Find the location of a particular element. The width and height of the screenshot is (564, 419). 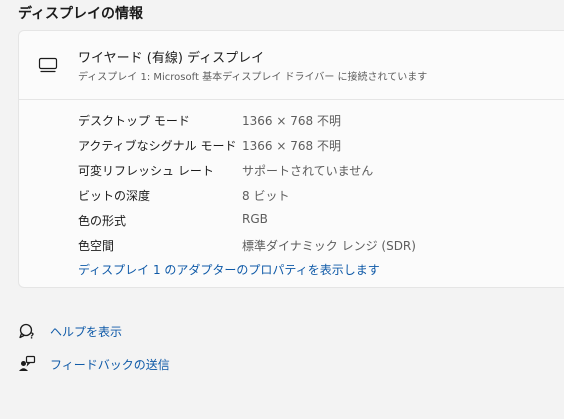

property-row-color-format: 色の形式 RGB is located at coordinates (318, 219).